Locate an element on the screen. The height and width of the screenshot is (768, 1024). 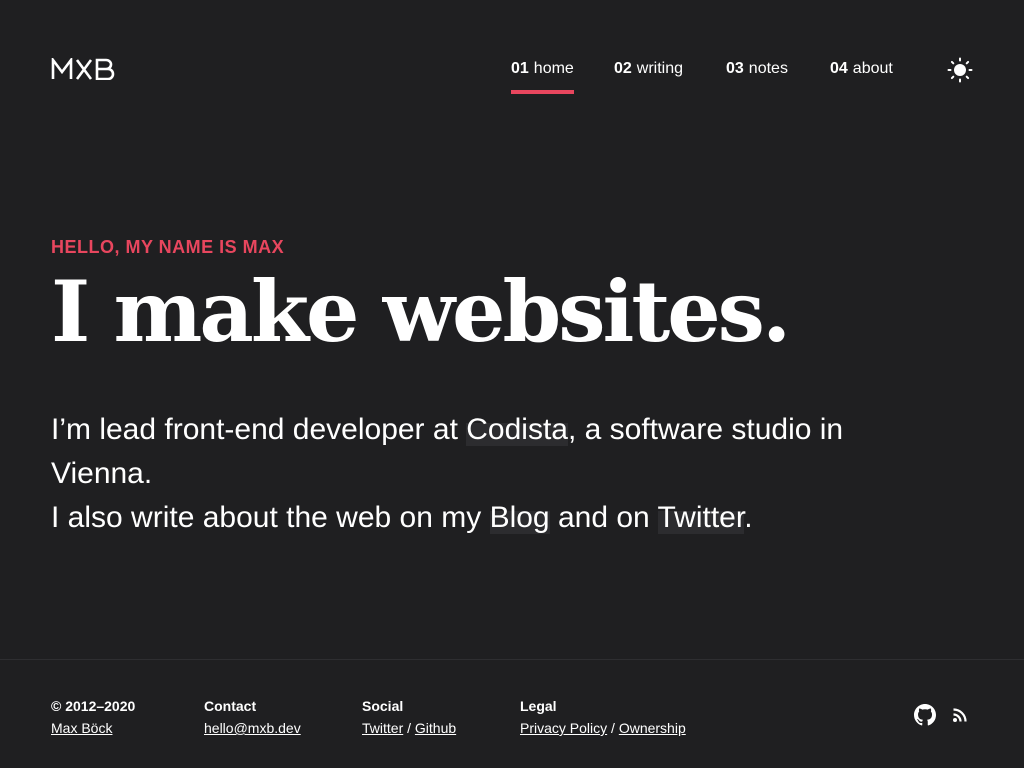
ownership-link: Ownership is located at coordinates (652, 728).